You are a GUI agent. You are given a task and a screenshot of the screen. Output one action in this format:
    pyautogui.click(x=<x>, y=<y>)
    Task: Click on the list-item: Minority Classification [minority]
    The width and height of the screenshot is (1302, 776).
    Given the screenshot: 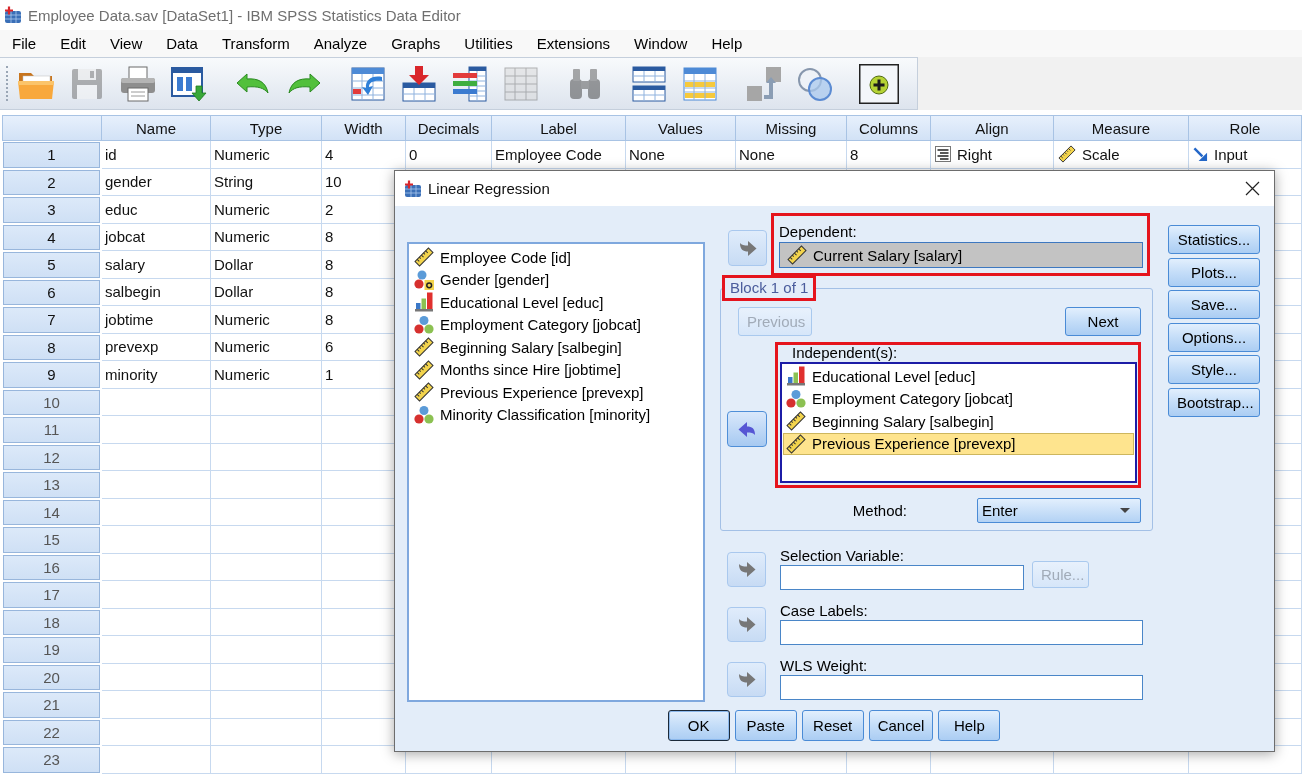 What is the action you would take?
    pyautogui.click(x=556, y=414)
    